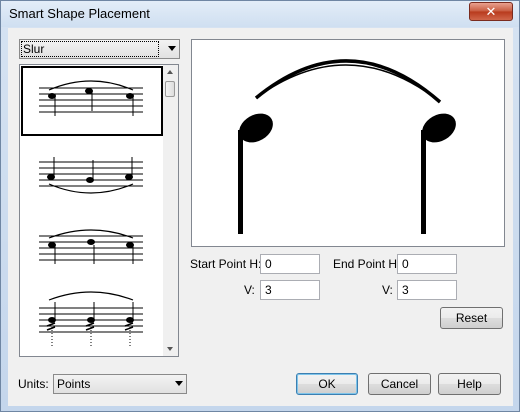  I want to click on list-item-slur-over-grace, so click(92, 321).